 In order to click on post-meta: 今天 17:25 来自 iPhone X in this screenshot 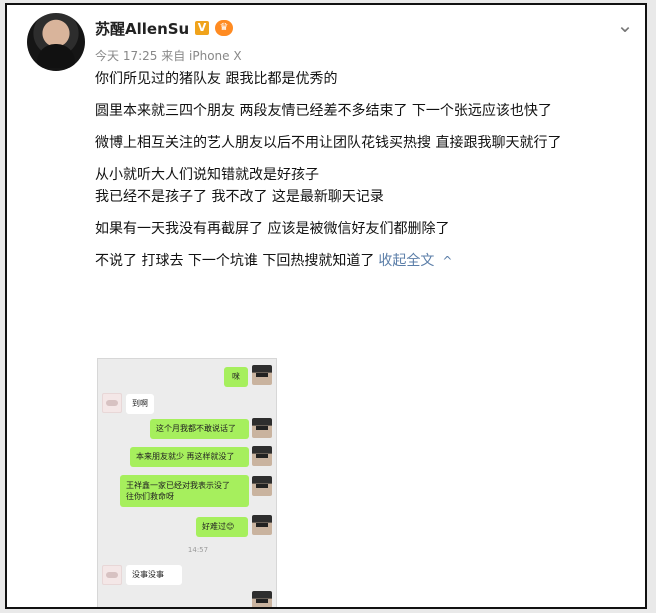, I will do `click(168, 56)`.